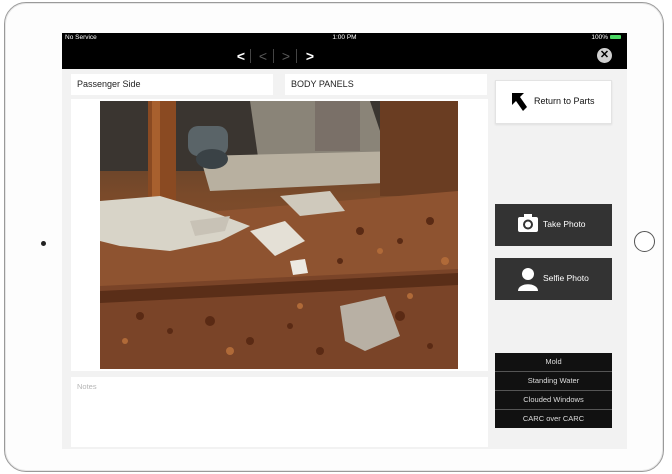 Image resolution: width=672 pixels, height=474 pixels. Describe the element at coordinates (286, 56) in the screenshot. I see `next-disabled-arrow: >` at that location.